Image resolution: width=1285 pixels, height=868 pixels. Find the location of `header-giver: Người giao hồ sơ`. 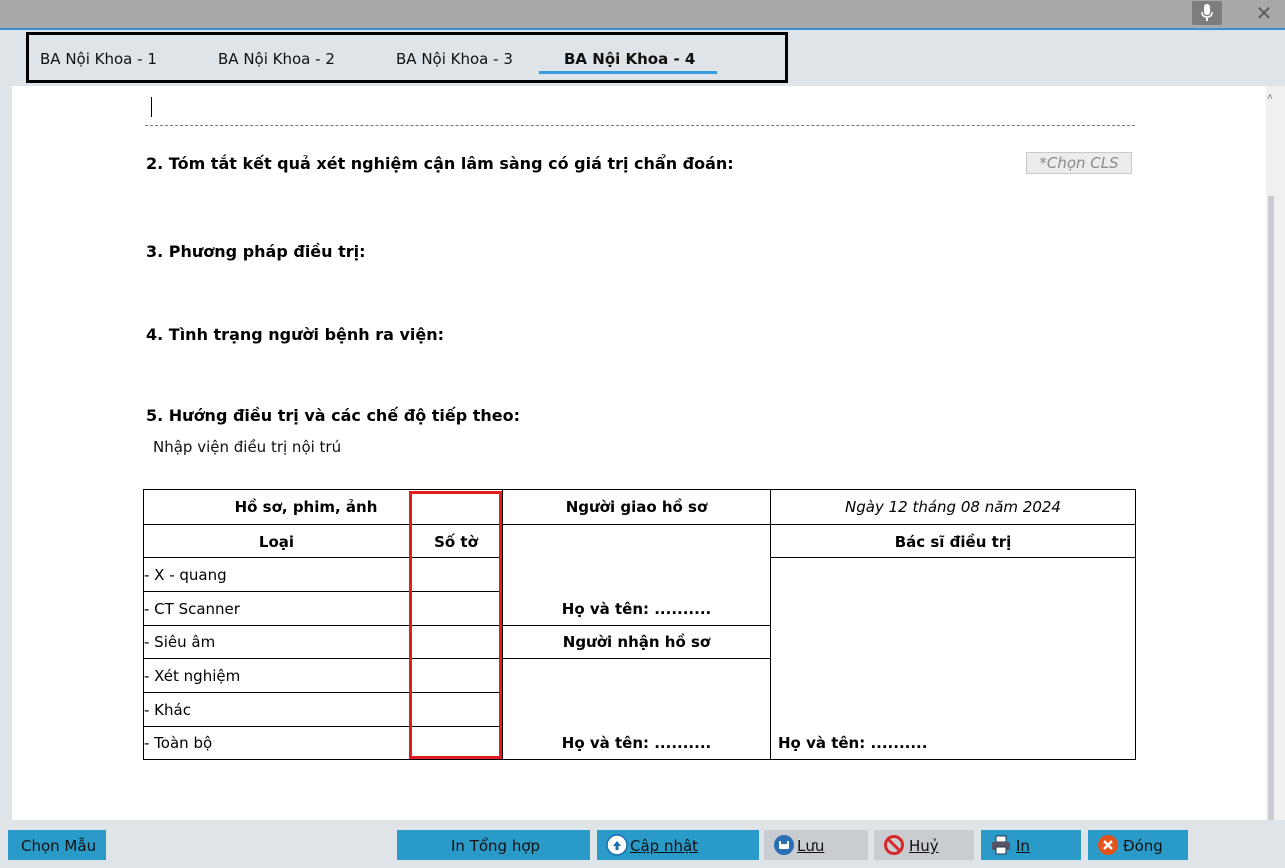

header-giver: Người giao hồ sơ is located at coordinates (636, 507).